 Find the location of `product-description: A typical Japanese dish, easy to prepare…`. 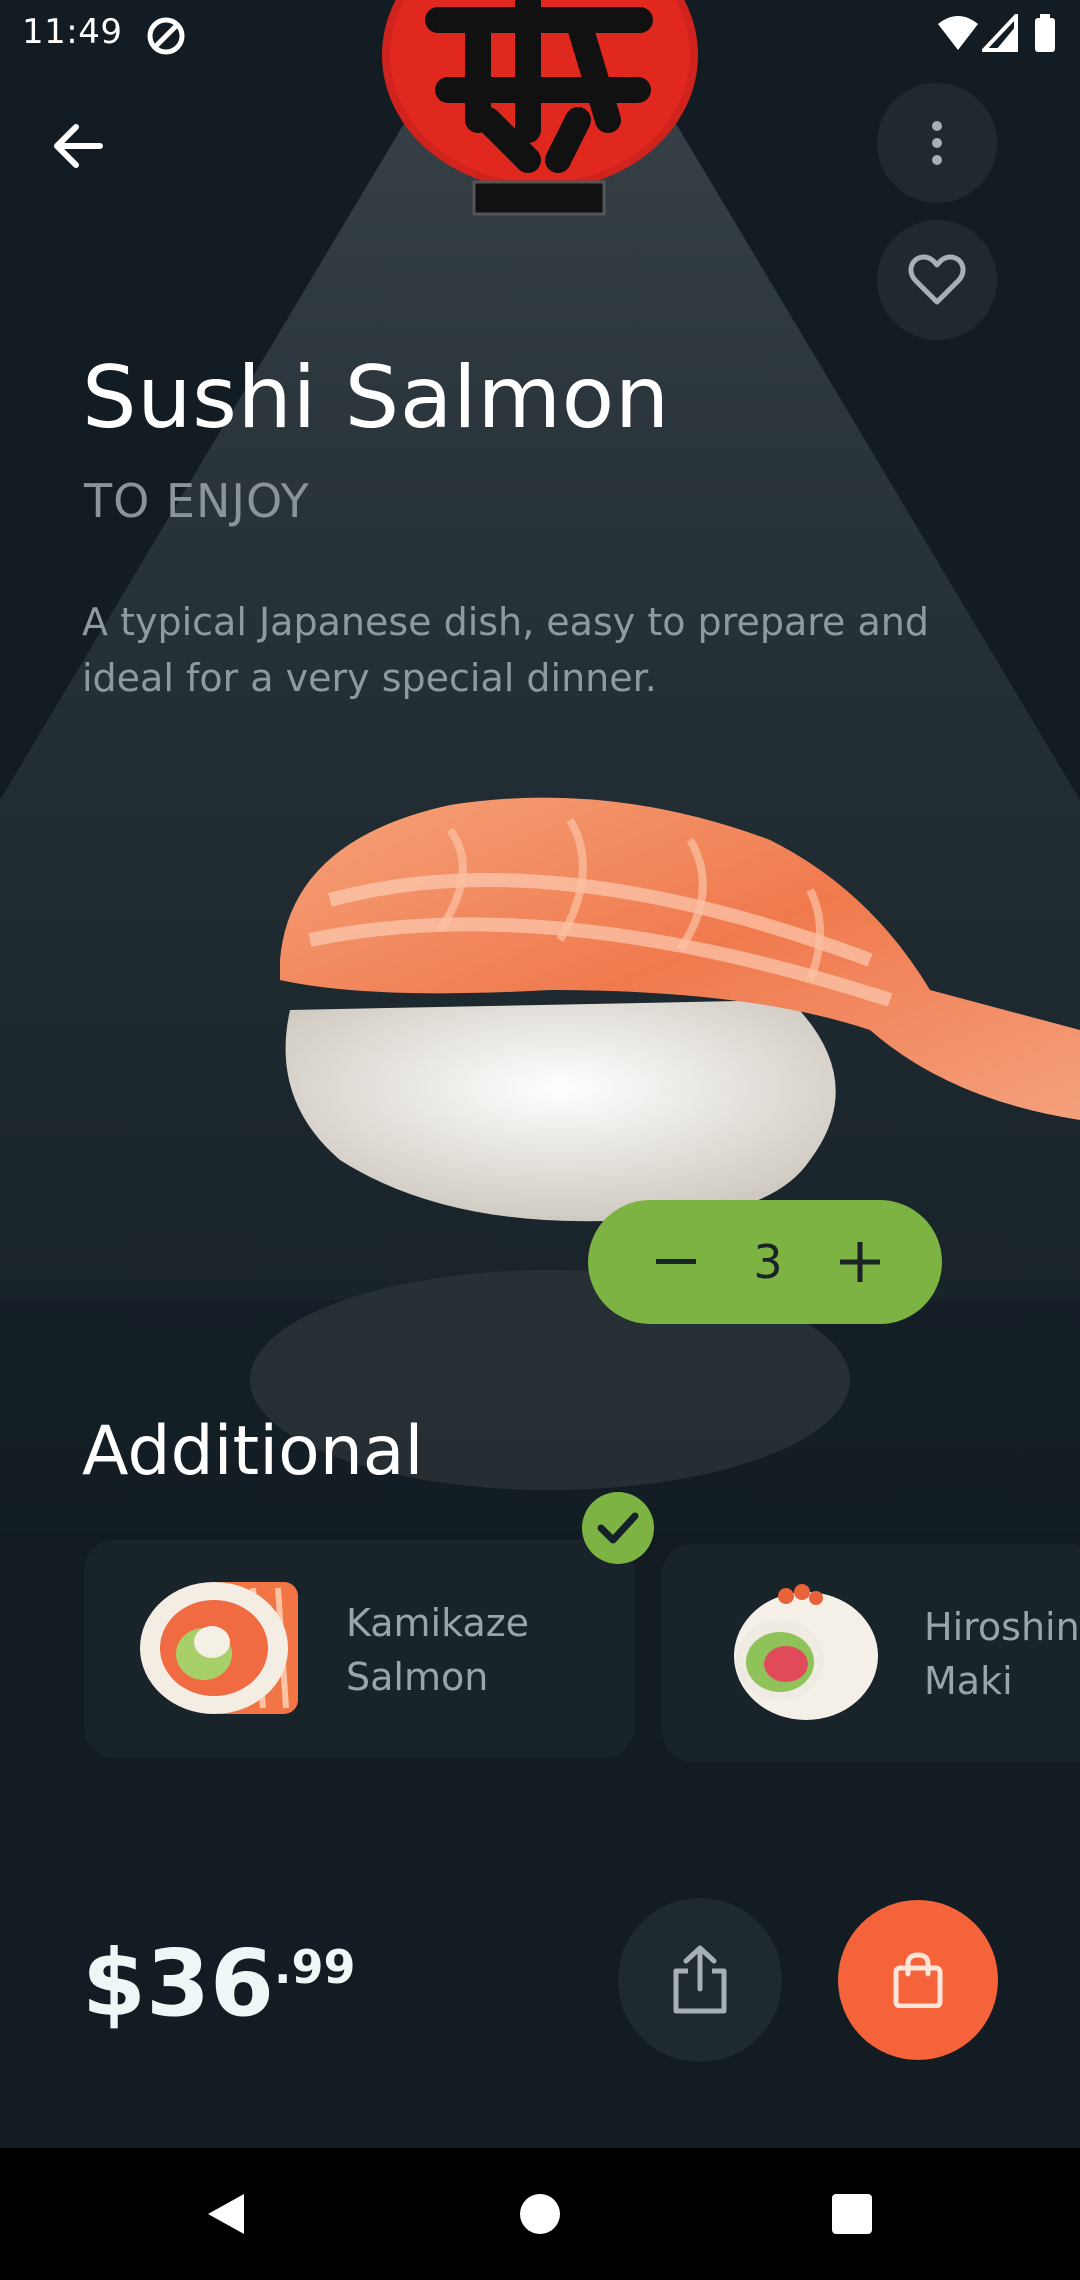

product-description: A typical Japanese dish, easy to prepare… is located at coordinates (505, 650).